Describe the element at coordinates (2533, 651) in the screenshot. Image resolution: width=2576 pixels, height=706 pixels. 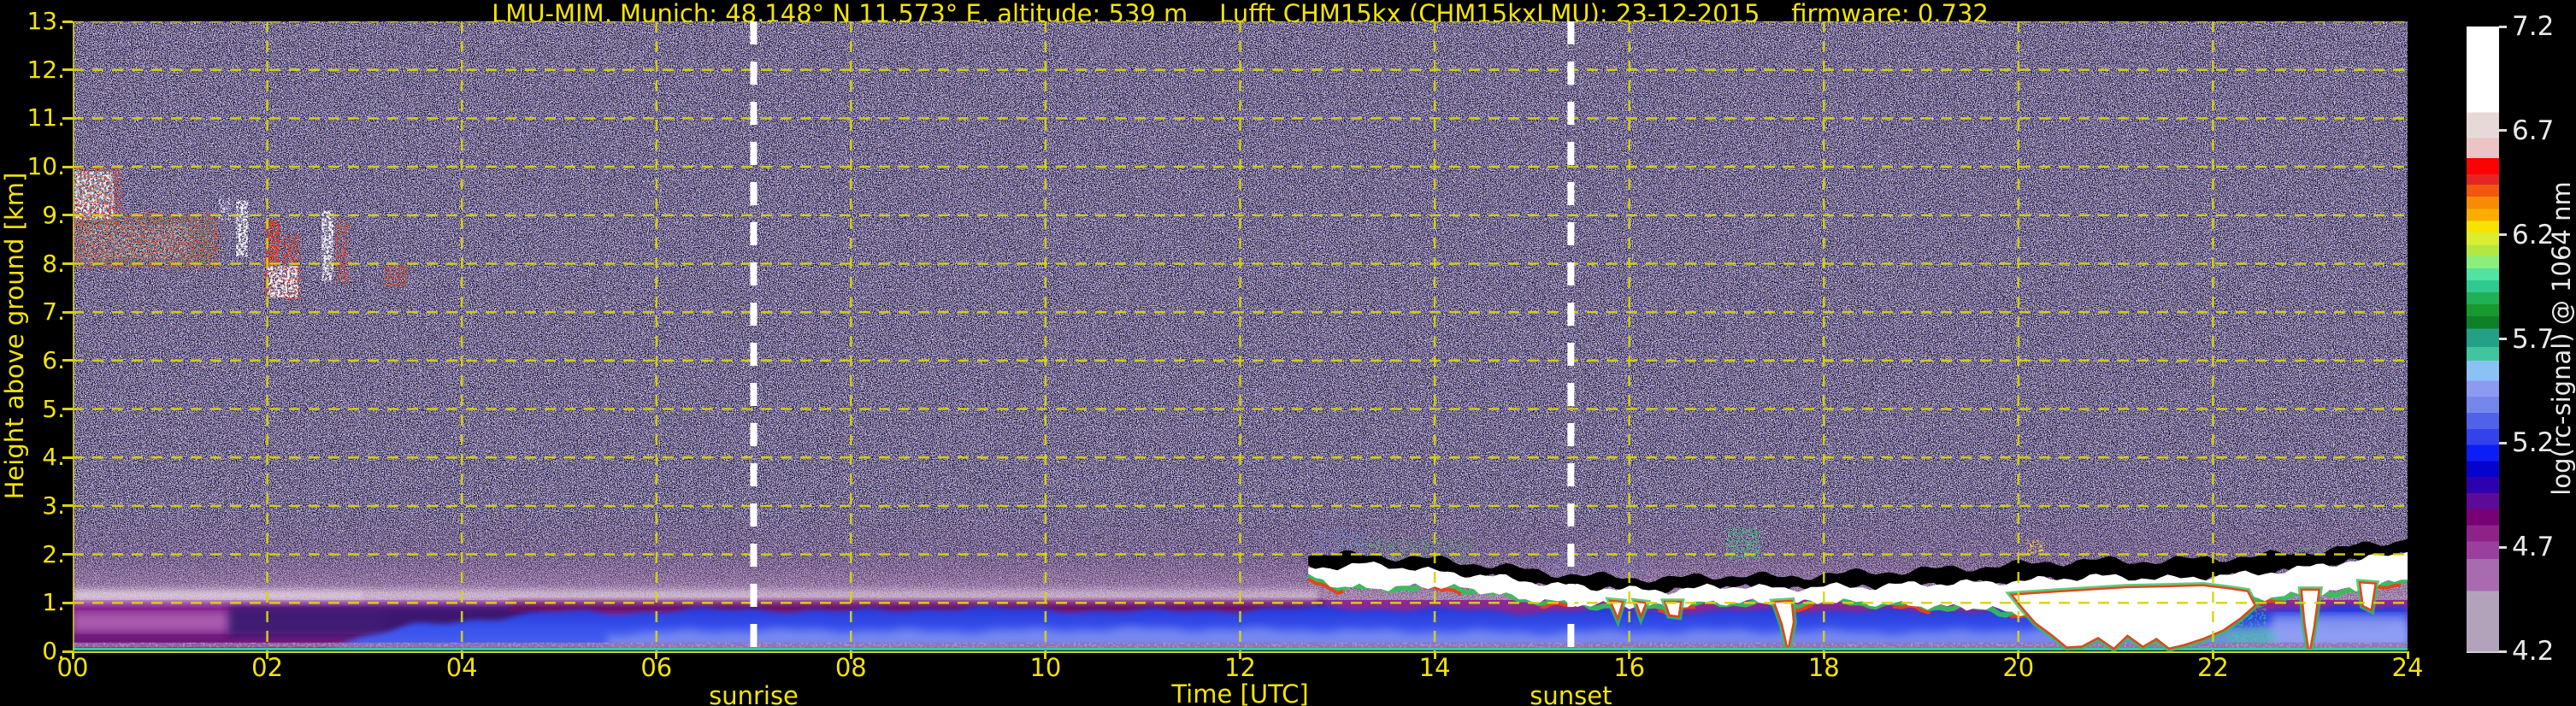
I see `colorbar-tick-label: 4.2` at that location.